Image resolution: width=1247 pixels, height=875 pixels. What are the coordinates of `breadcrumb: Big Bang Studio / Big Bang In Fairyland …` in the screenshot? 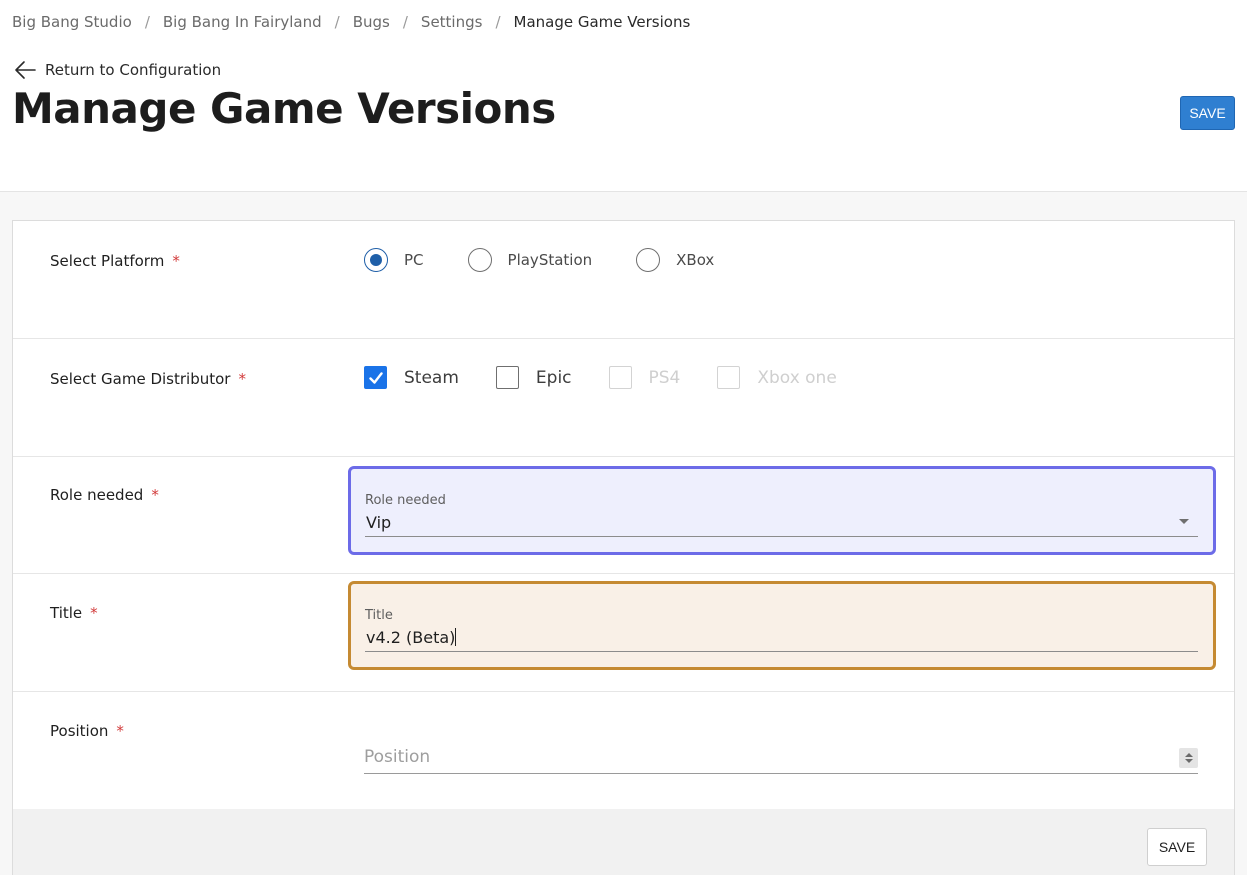 It's located at (351, 22).